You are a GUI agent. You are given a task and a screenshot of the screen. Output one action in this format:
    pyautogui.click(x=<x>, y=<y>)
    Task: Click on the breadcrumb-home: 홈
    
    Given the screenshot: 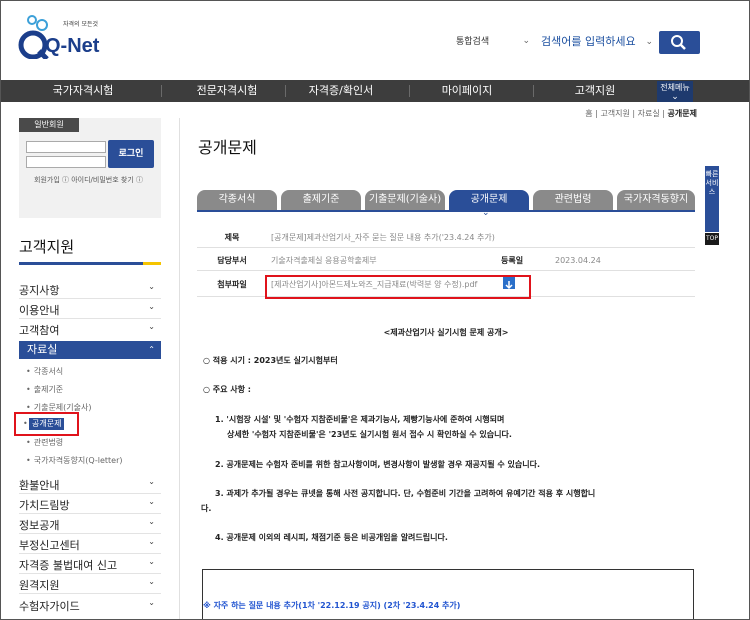 What is the action you would take?
    pyautogui.click(x=588, y=113)
    